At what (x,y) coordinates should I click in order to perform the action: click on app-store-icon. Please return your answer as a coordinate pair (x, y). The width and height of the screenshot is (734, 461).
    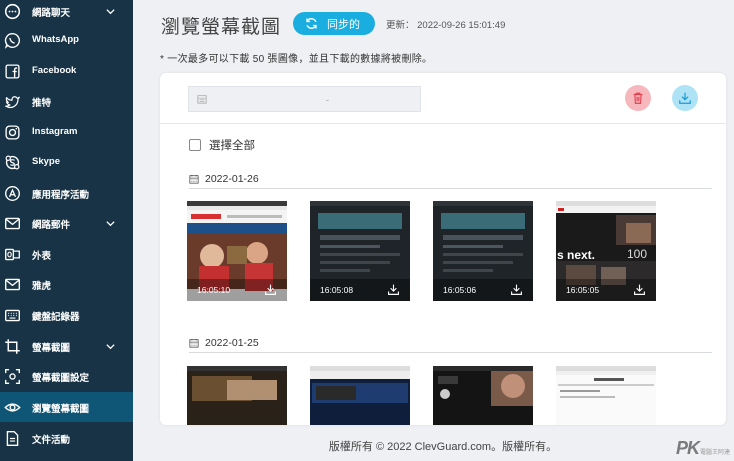
    Looking at the image, I should click on (12, 193).